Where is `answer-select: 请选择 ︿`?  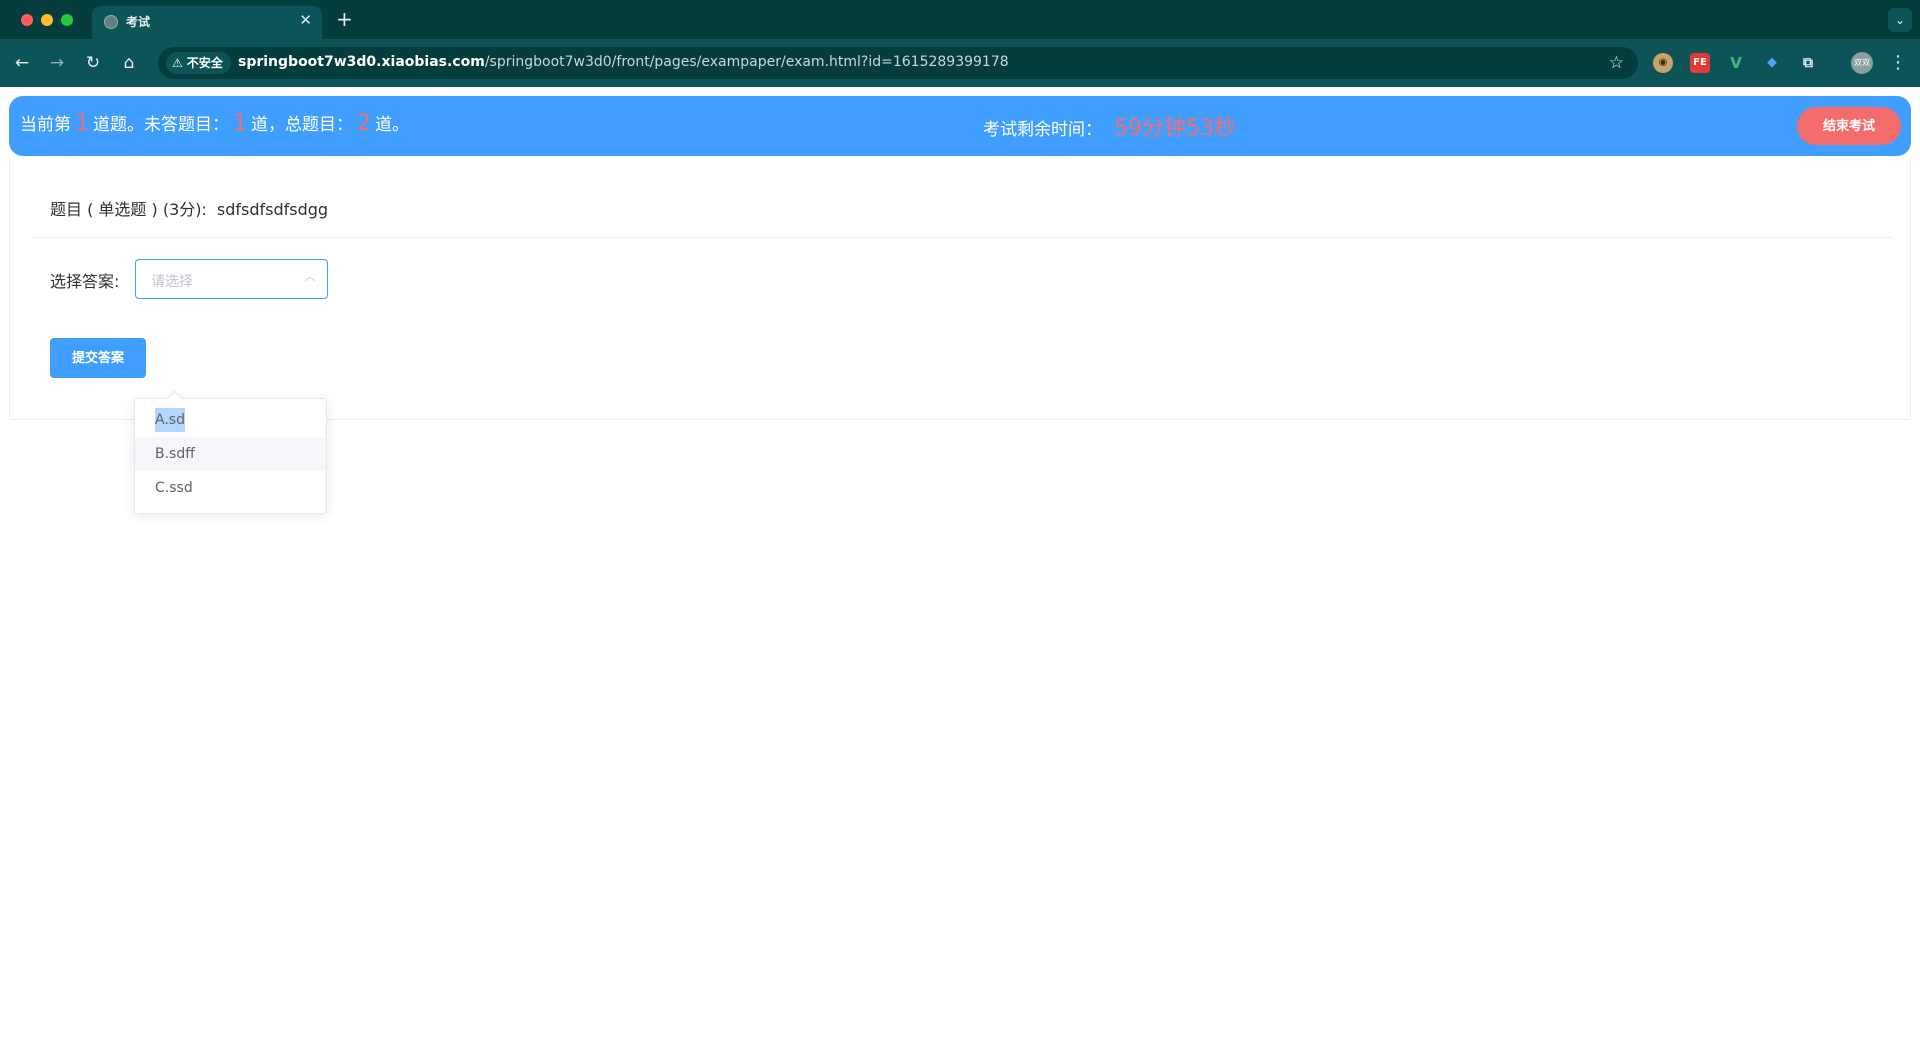 answer-select: 请选择 ︿ is located at coordinates (231, 279).